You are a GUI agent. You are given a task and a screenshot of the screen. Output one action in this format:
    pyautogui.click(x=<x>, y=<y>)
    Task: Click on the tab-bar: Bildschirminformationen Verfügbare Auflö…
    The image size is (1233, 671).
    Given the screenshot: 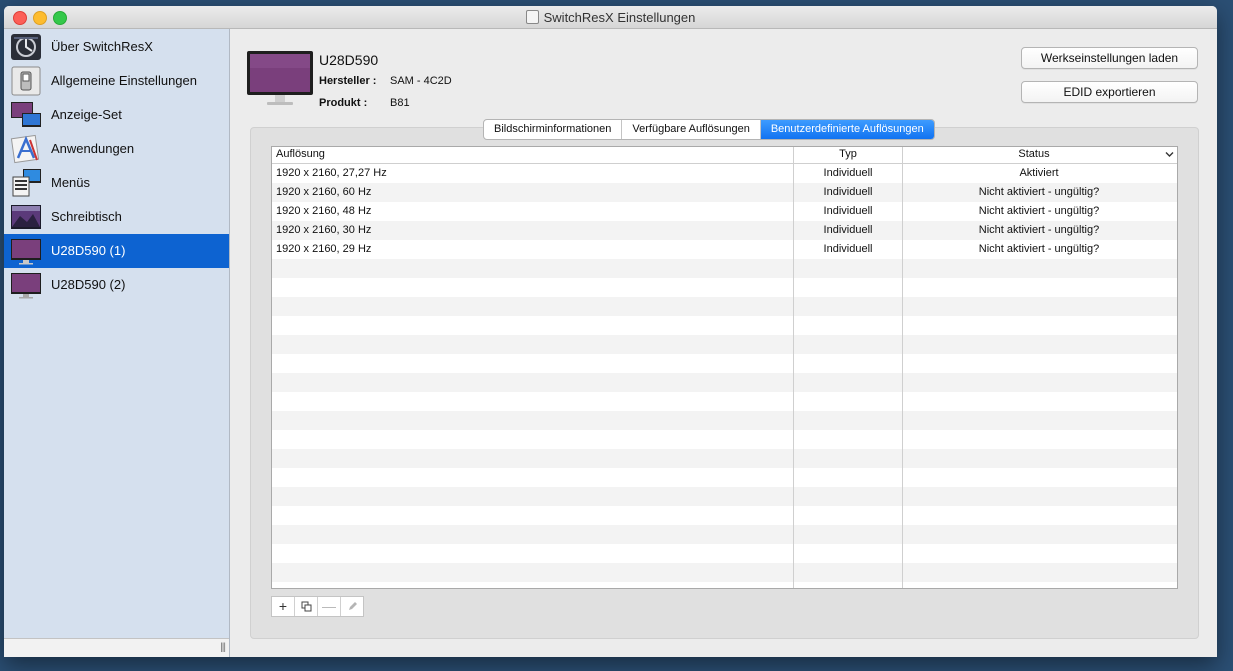 What is the action you would take?
    pyautogui.click(x=709, y=129)
    